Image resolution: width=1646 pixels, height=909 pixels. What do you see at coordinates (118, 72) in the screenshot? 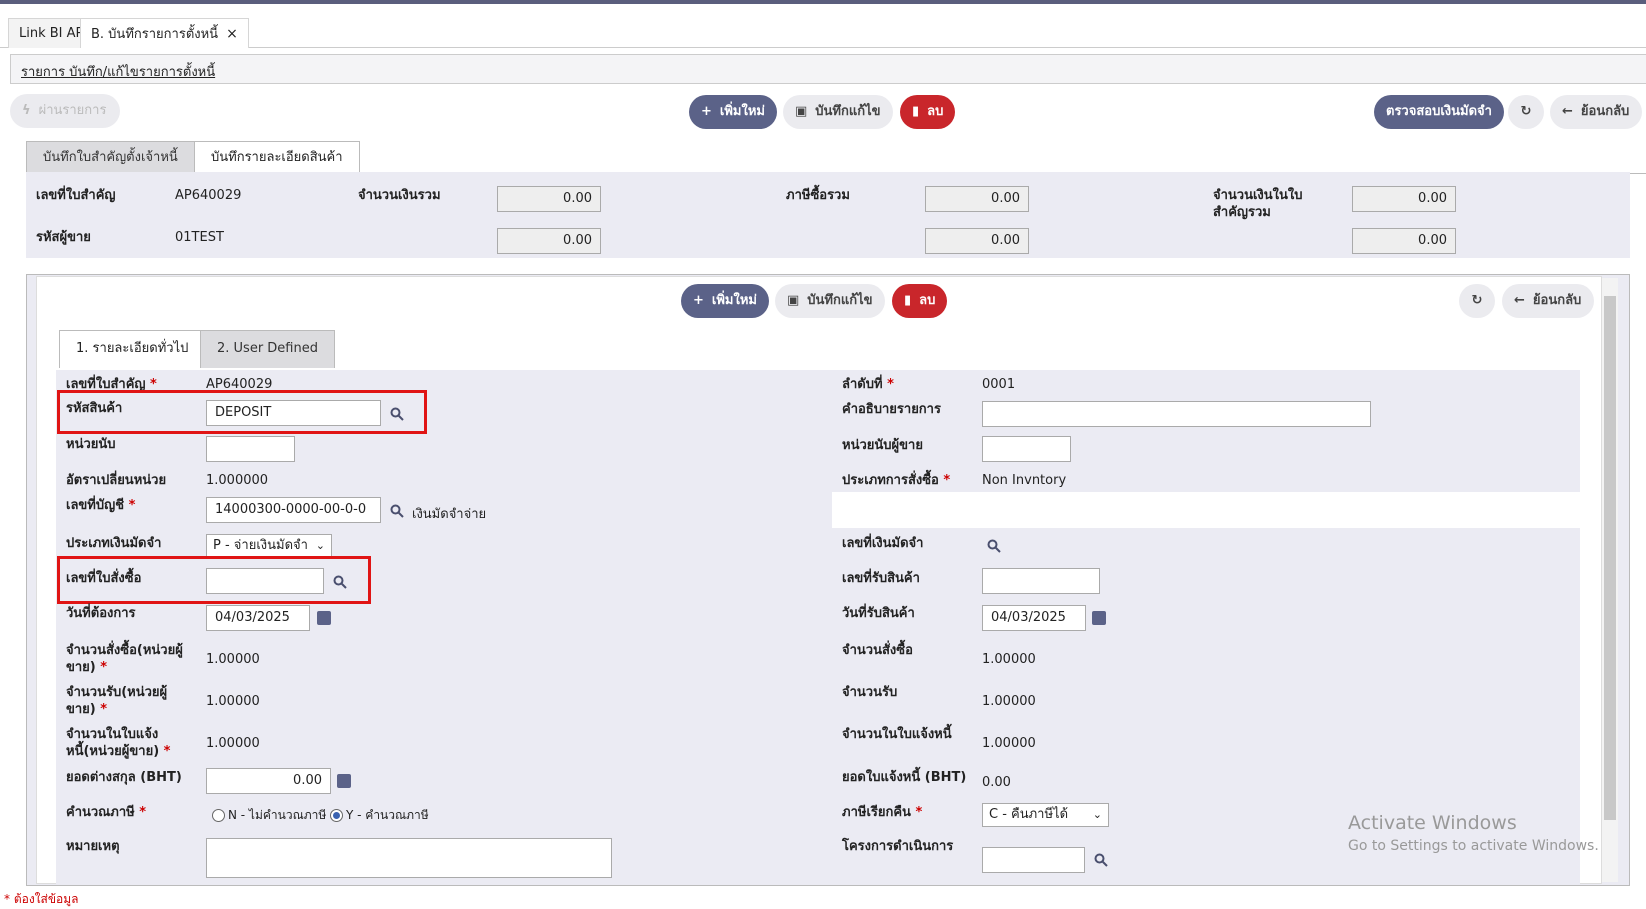
I see `breadcrumb-link: รายการ บันทึก/แก้ไขรายการตั้งหนี้` at bounding box center [118, 72].